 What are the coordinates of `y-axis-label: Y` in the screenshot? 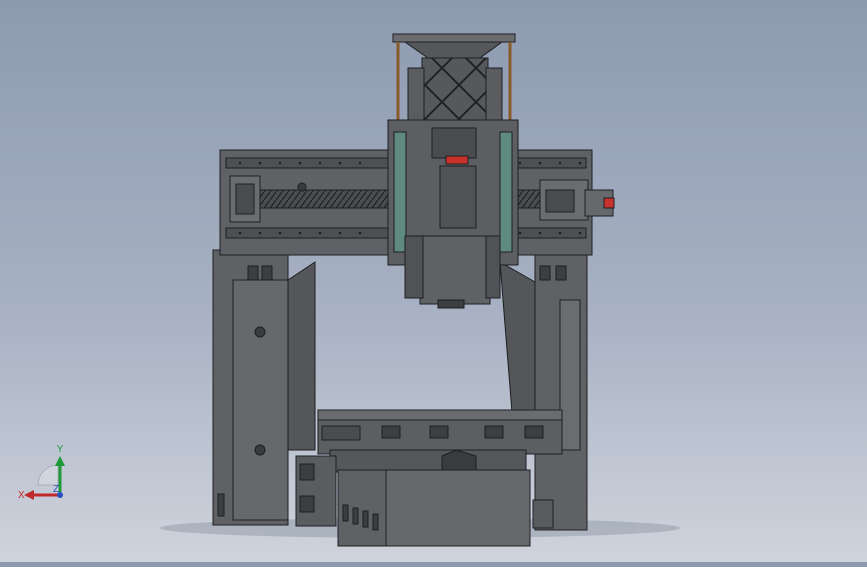 It's located at (60, 449).